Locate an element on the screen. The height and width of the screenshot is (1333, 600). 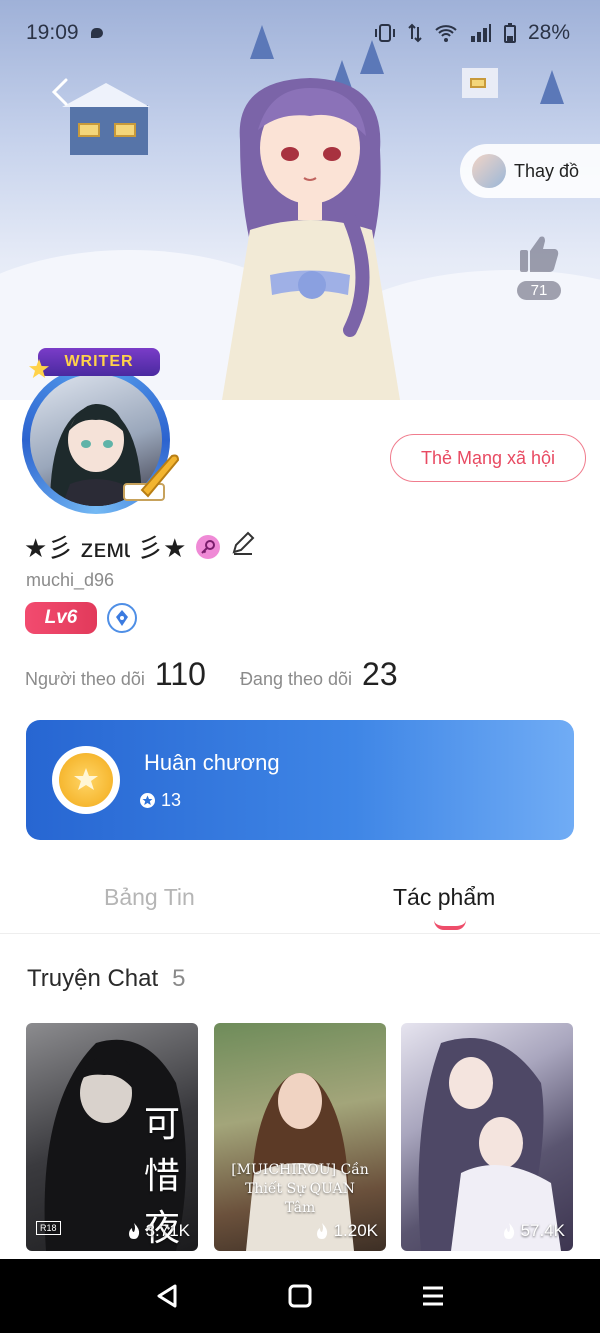
change-outfit-label: Thay đồ is located at coordinates (547, 170).